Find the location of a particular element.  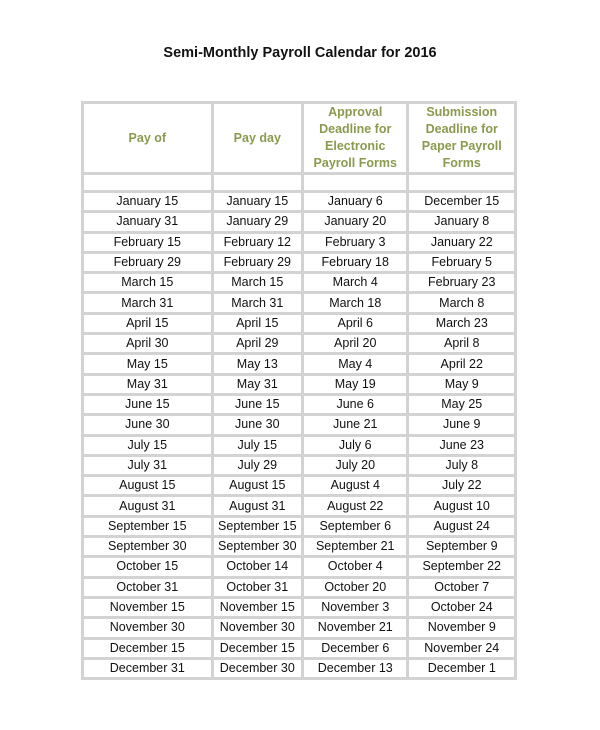

table-row: June 15 June 15 June 6 May 25 is located at coordinates (299, 404).